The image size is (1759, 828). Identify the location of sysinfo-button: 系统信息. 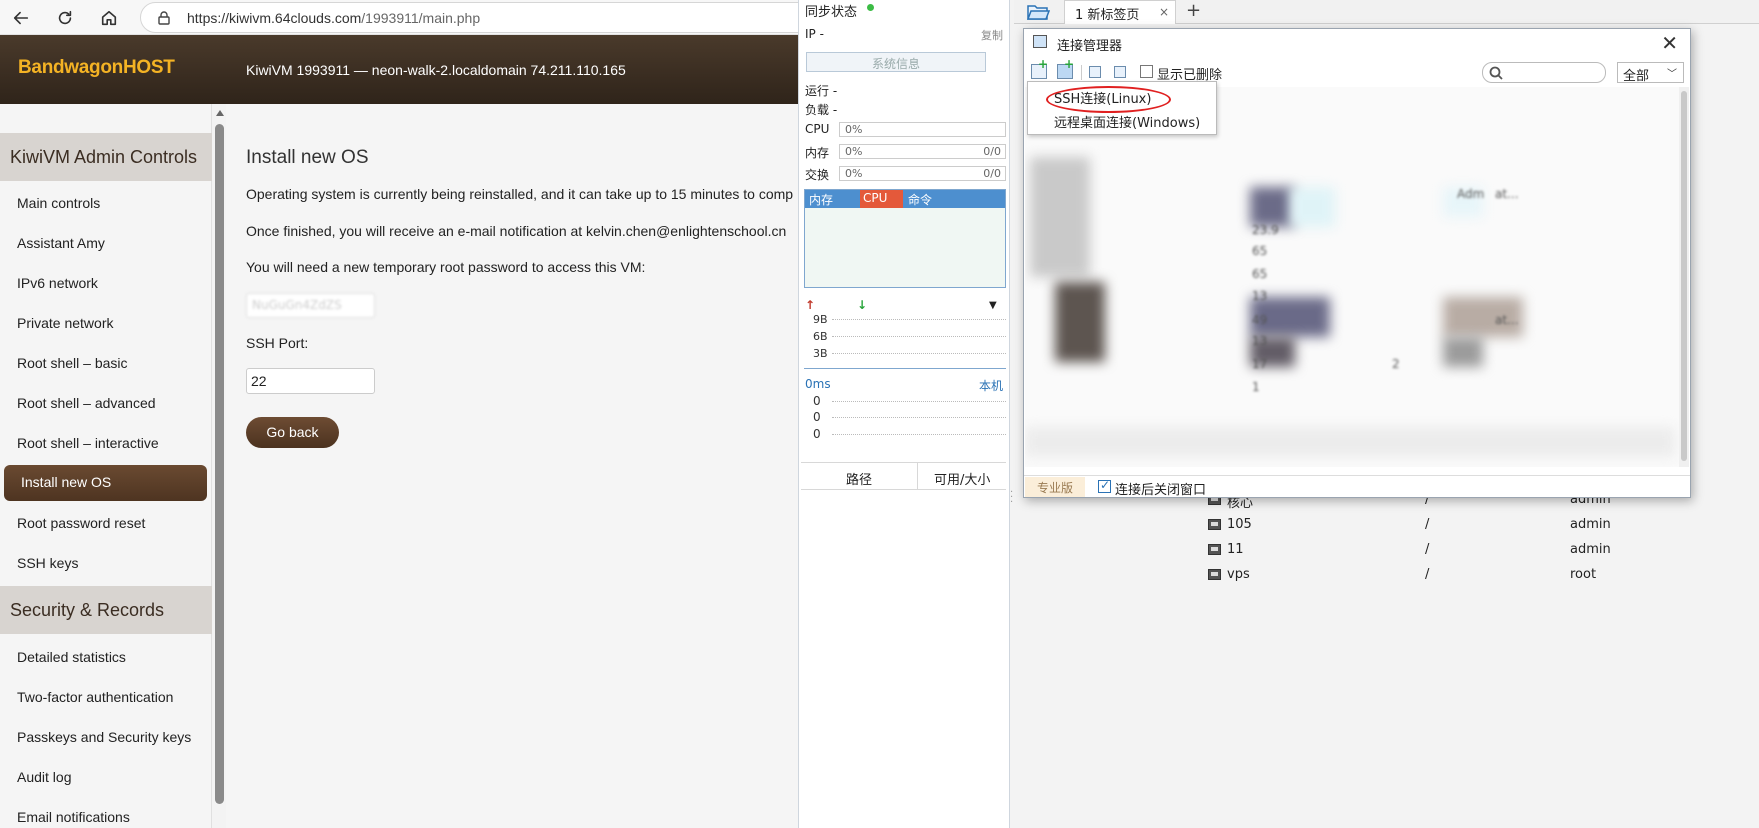
(896, 62).